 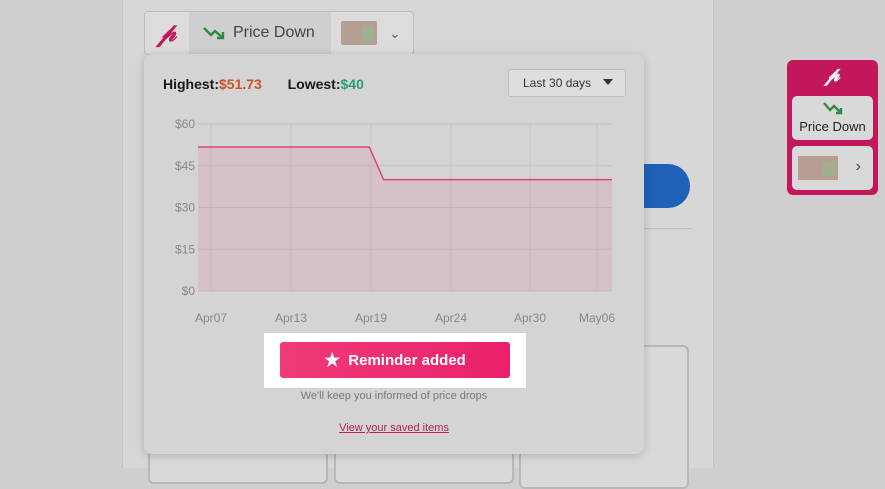 What do you see at coordinates (832, 75) in the screenshot?
I see `pricepulse-logo-icon: 𝓅` at bounding box center [832, 75].